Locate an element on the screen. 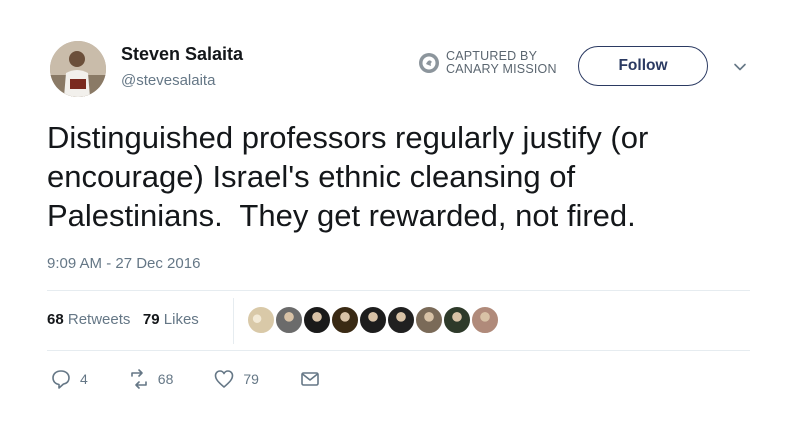 Image resolution: width=800 pixels, height=424 pixels. likers-avatars is located at coordinates (373, 320).